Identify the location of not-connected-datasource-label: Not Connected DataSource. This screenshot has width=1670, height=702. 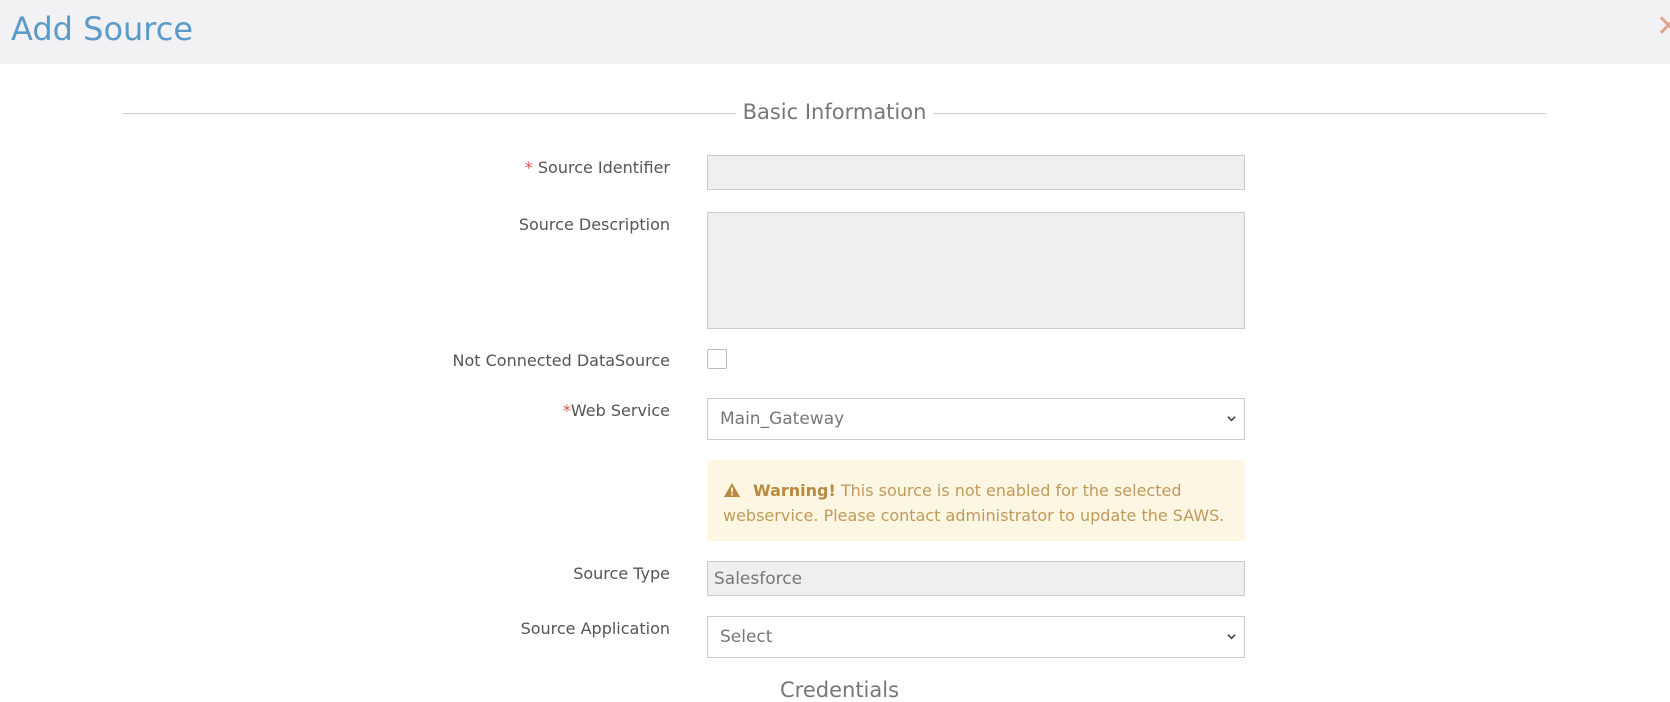
(561, 360).